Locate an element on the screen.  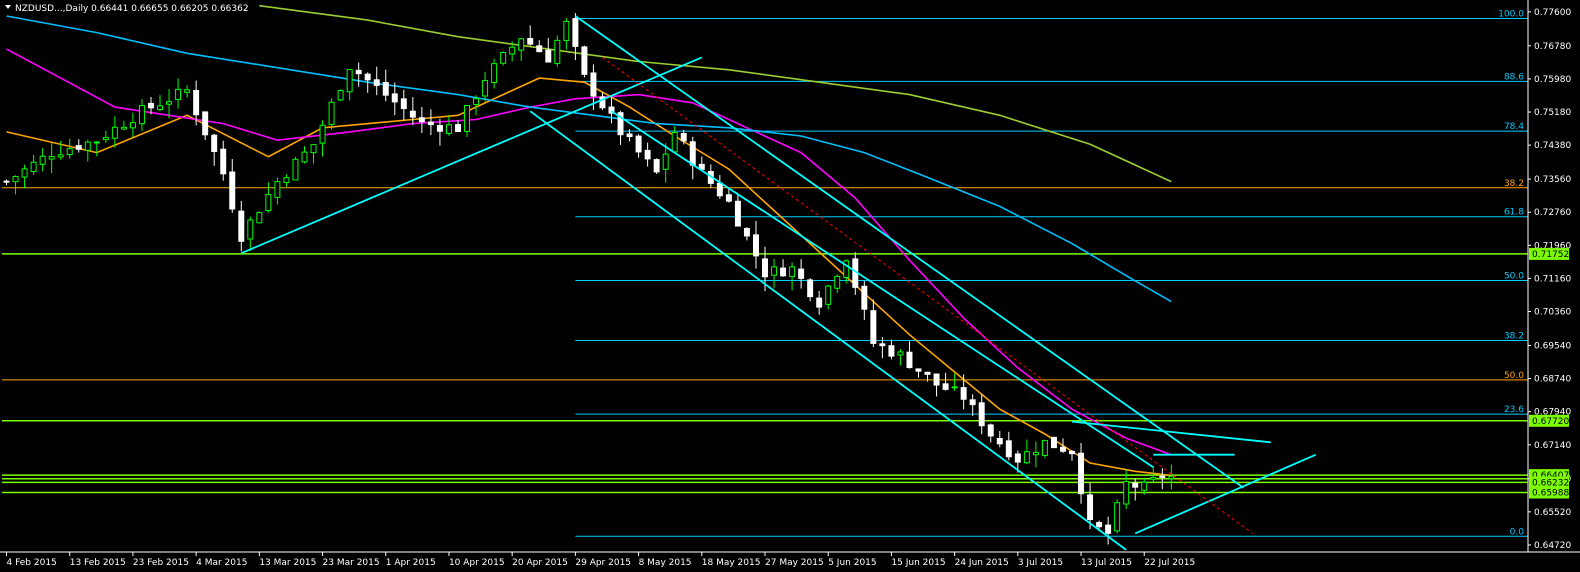
time-axis-label: 10 Apr 2015 is located at coordinates (477, 563).